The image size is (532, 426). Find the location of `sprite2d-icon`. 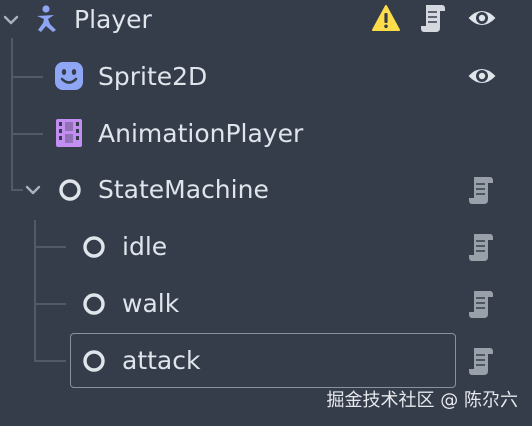

sprite2d-icon is located at coordinates (69, 76).